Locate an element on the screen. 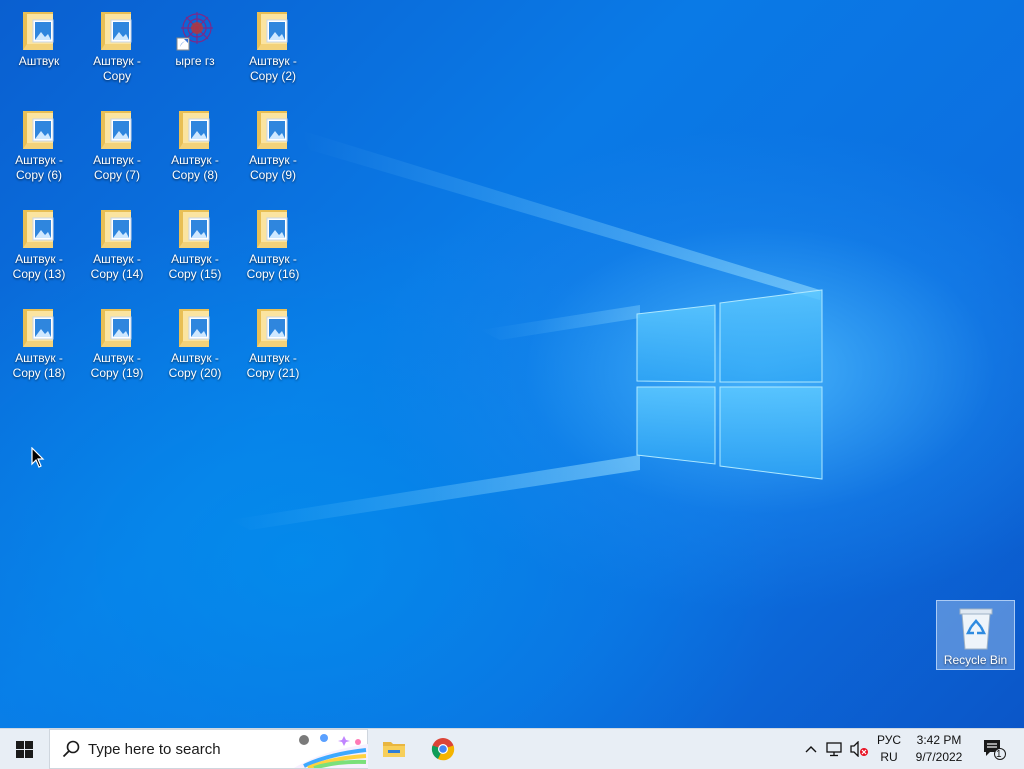 Image resolution: width=1024 pixels, height=769 pixels. tray-clock: 3:42 PM 9/7/2022 is located at coordinates (939, 749).